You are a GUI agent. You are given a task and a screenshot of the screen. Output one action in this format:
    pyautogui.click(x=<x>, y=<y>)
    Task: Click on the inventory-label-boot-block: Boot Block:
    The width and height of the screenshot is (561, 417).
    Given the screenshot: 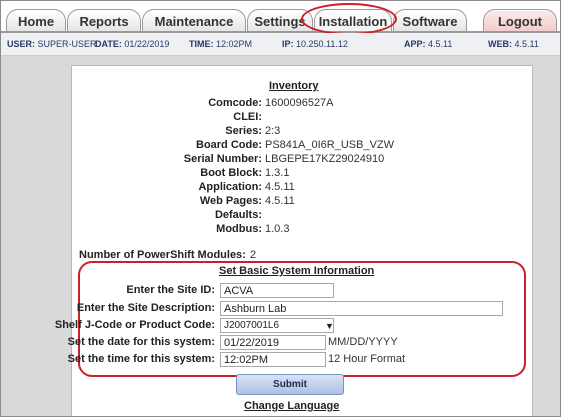 What is the action you would take?
    pyautogui.click(x=231, y=173)
    